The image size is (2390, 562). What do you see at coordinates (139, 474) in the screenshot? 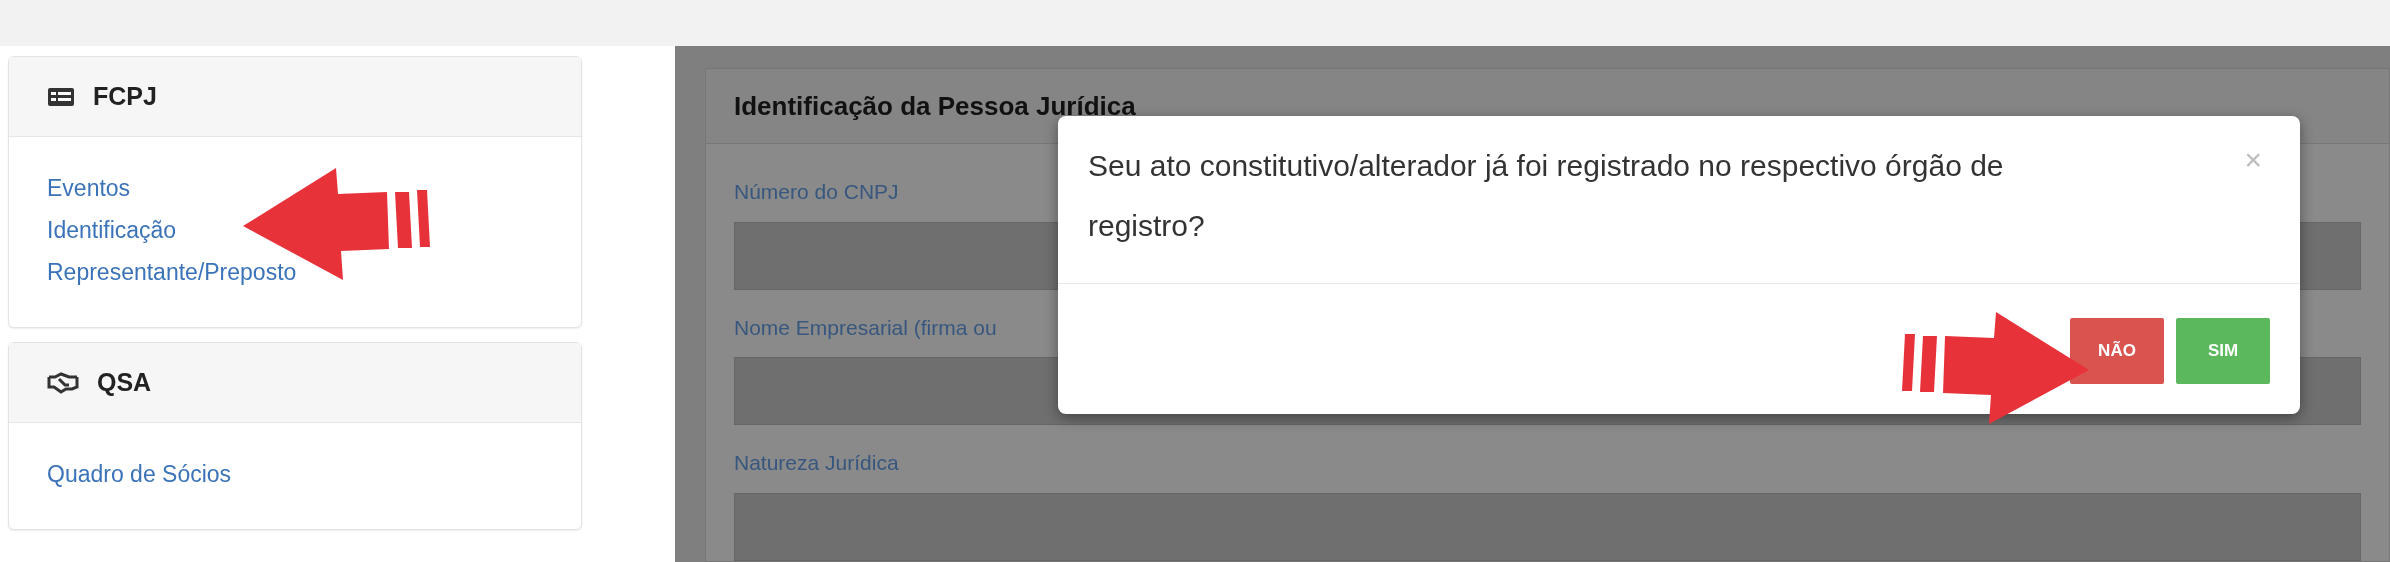
I see `sidebar-link: Quadro de Sócios` at bounding box center [139, 474].